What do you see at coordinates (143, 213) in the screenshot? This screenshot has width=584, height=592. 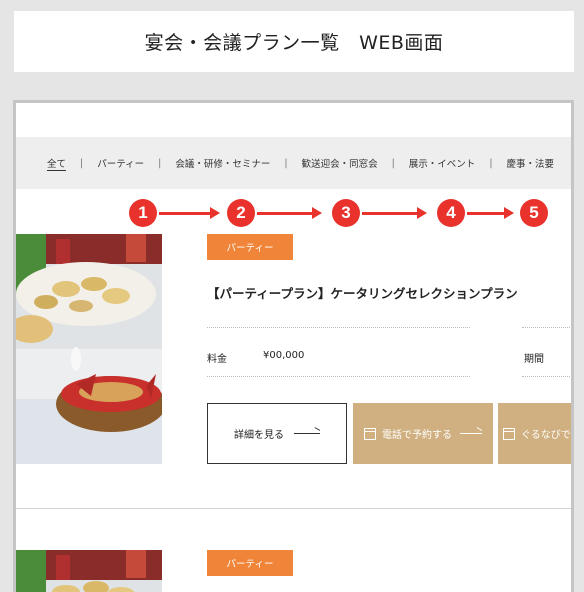 I see `step-1-badge: 1` at bounding box center [143, 213].